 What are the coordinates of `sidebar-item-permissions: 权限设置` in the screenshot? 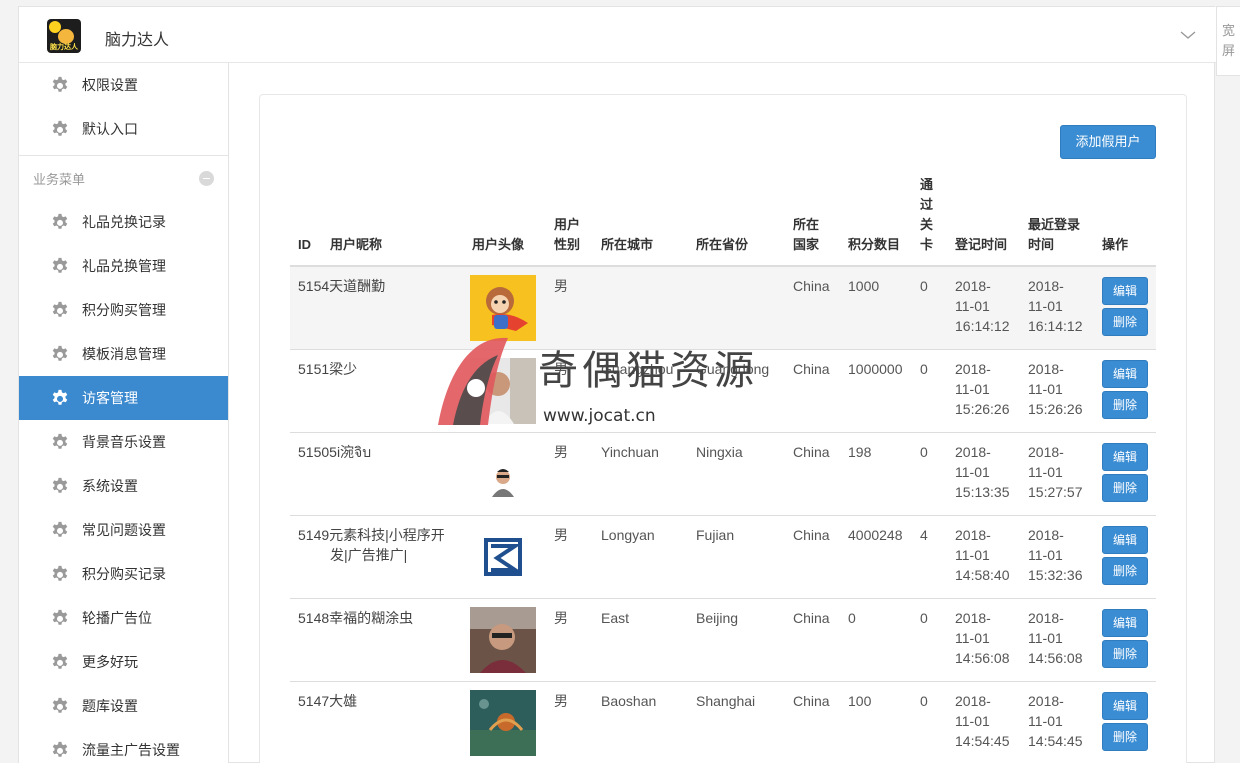 It's located at (123, 85).